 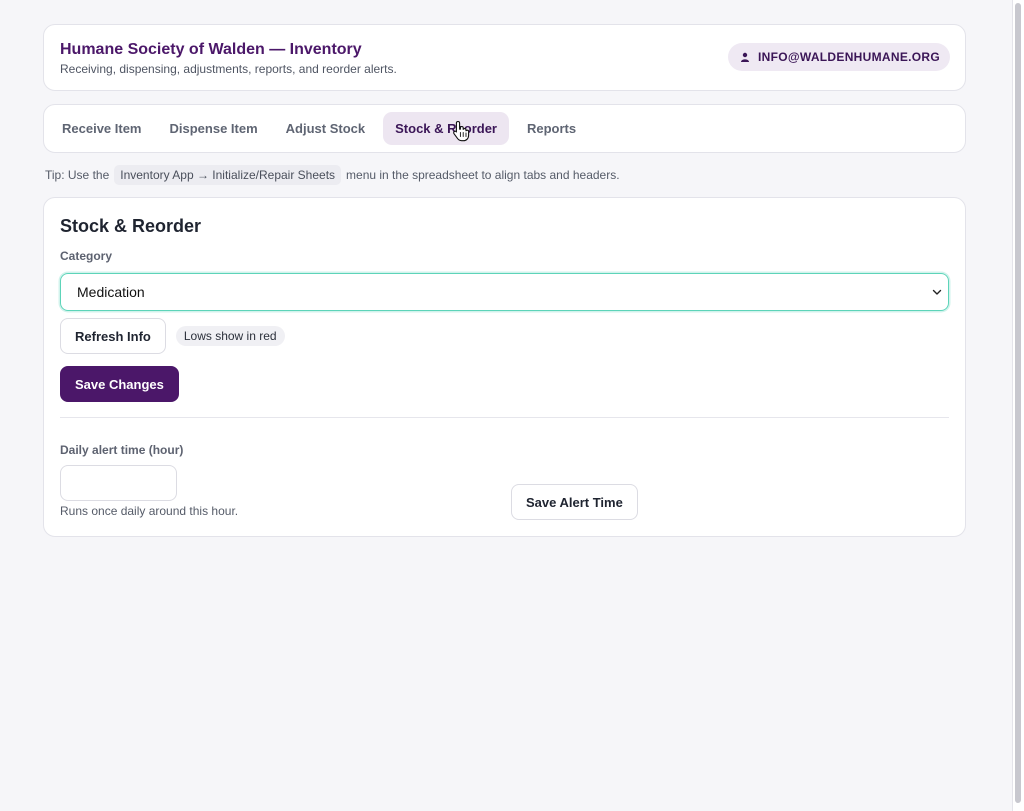 I want to click on tab-reports: Reports, so click(x=551, y=128).